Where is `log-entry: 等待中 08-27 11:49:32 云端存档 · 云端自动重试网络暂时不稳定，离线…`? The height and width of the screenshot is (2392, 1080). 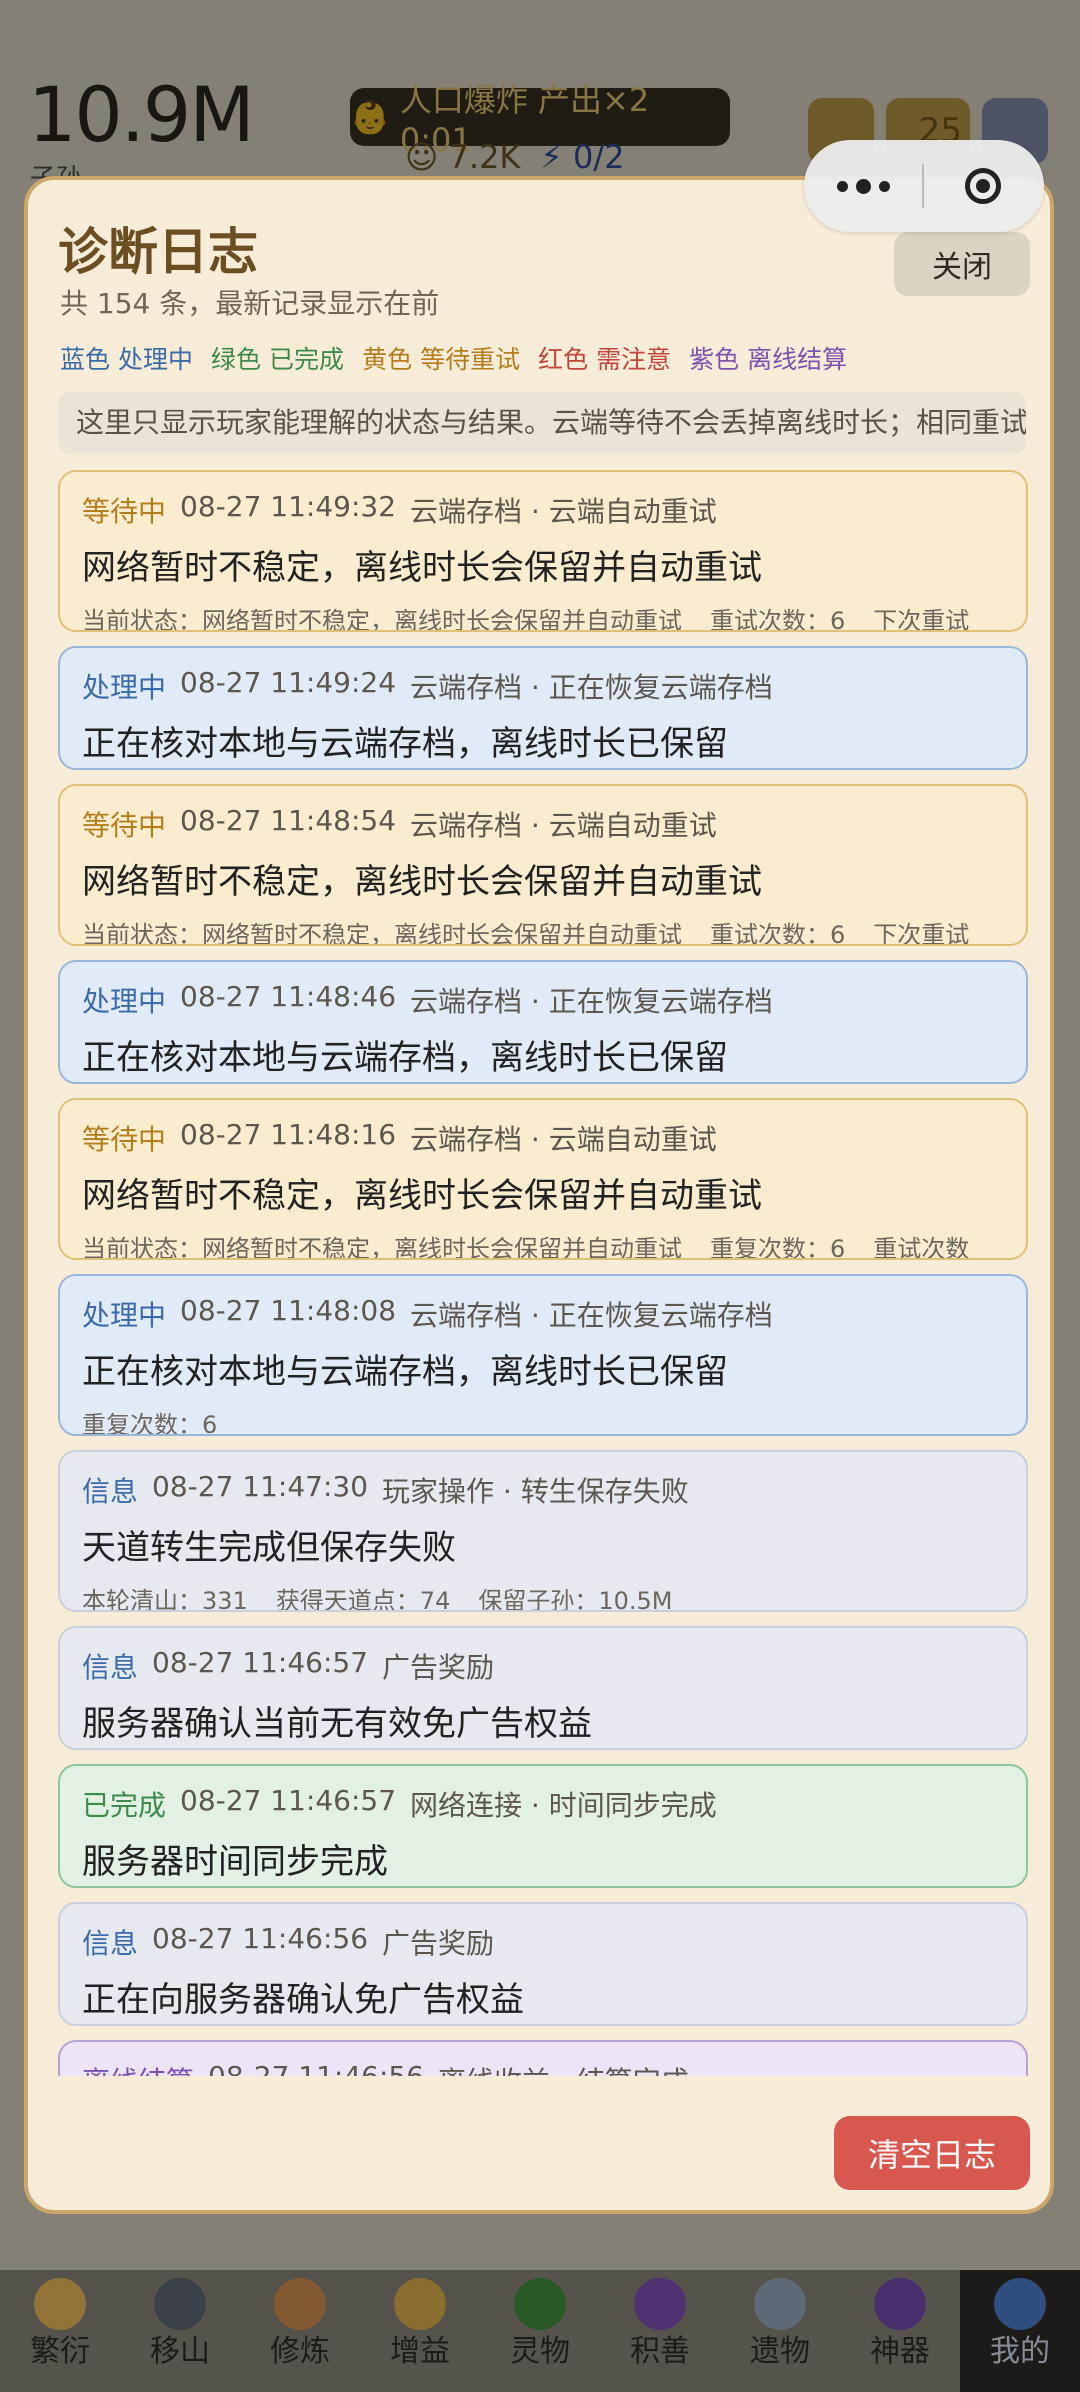
log-entry: 等待中 08-27 11:49:32 云端存档 · 云端自动重试网络暂时不稳定，离线… is located at coordinates (543, 551).